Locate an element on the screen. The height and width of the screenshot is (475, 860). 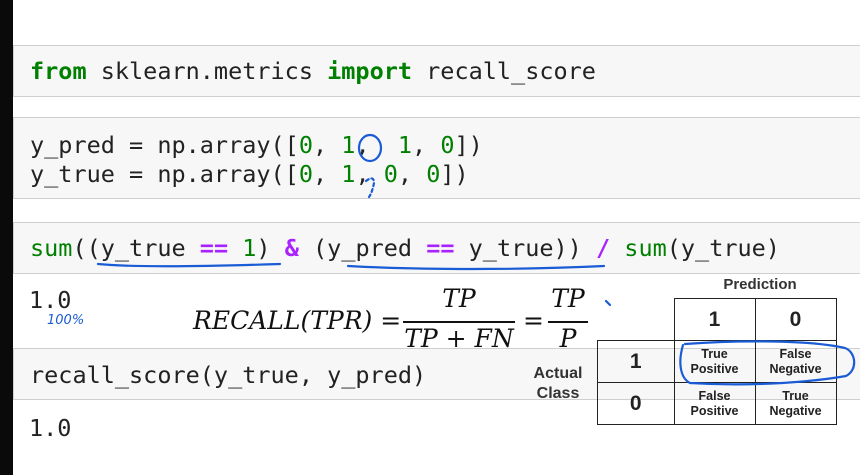
code-line-y-true: y_true = np.array([0, 1, 0, 0]) is located at coordinates (249, 174).